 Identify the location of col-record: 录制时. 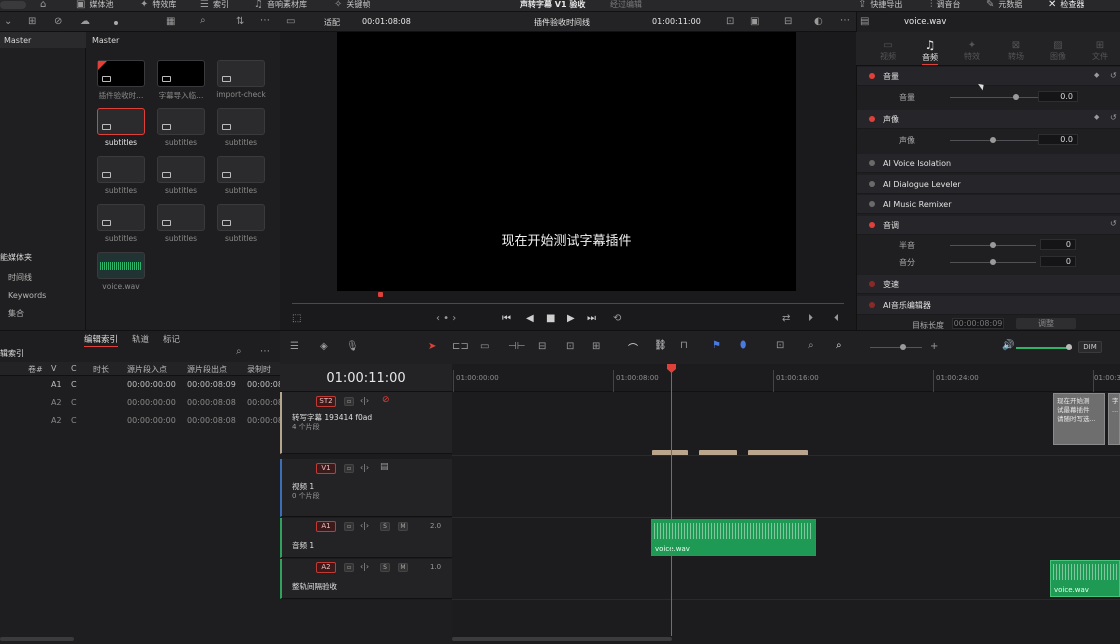
(259, 369).